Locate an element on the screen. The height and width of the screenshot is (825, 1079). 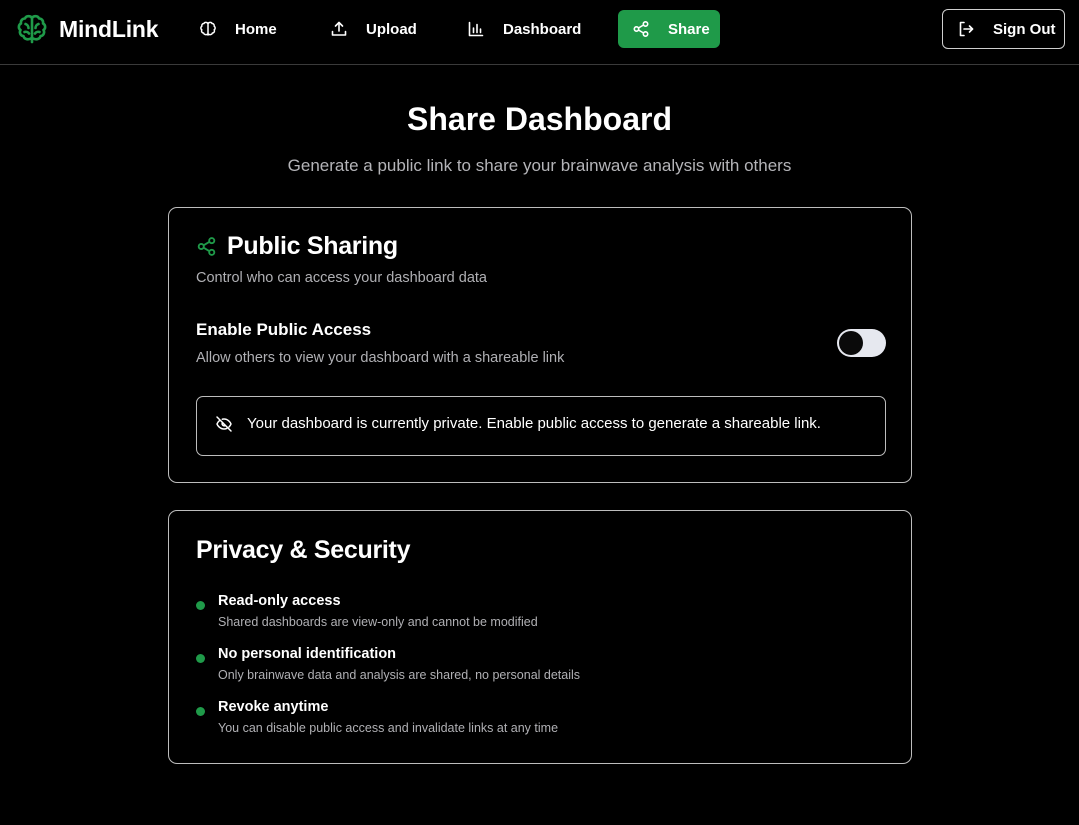
nav-share: Share is located at coordinates (669, 29).